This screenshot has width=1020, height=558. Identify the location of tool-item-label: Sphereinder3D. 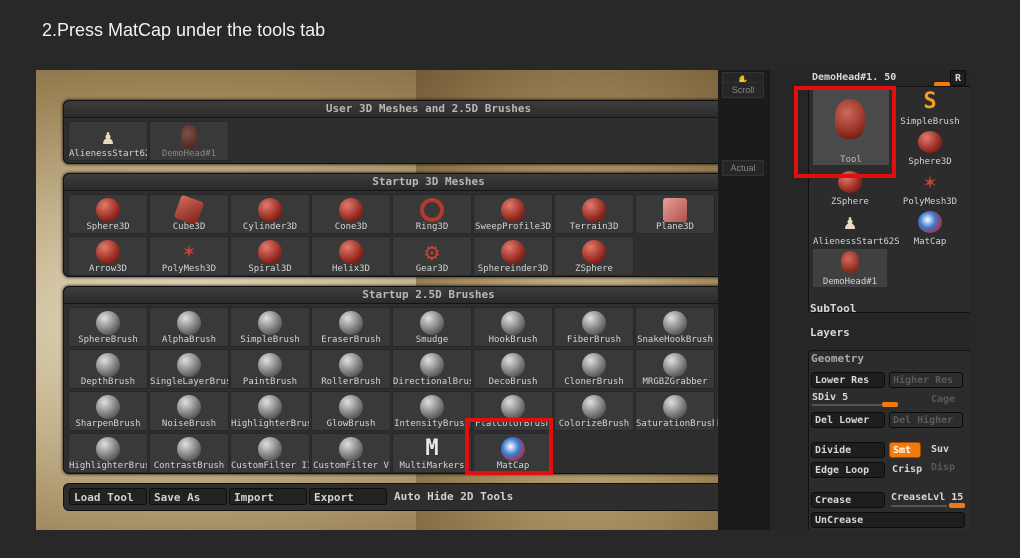
(513, 269).